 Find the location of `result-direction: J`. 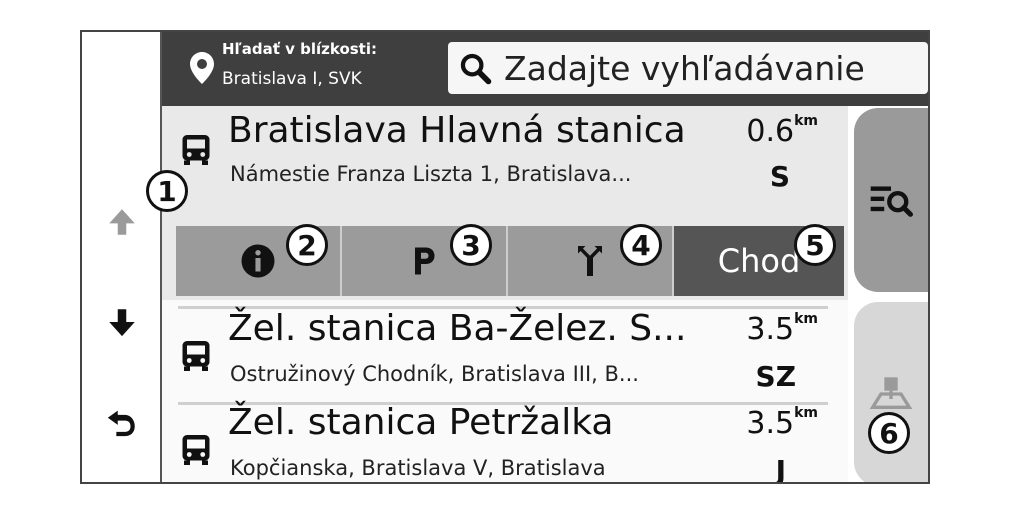

result-direction: J is located at coordinates (780, 469).